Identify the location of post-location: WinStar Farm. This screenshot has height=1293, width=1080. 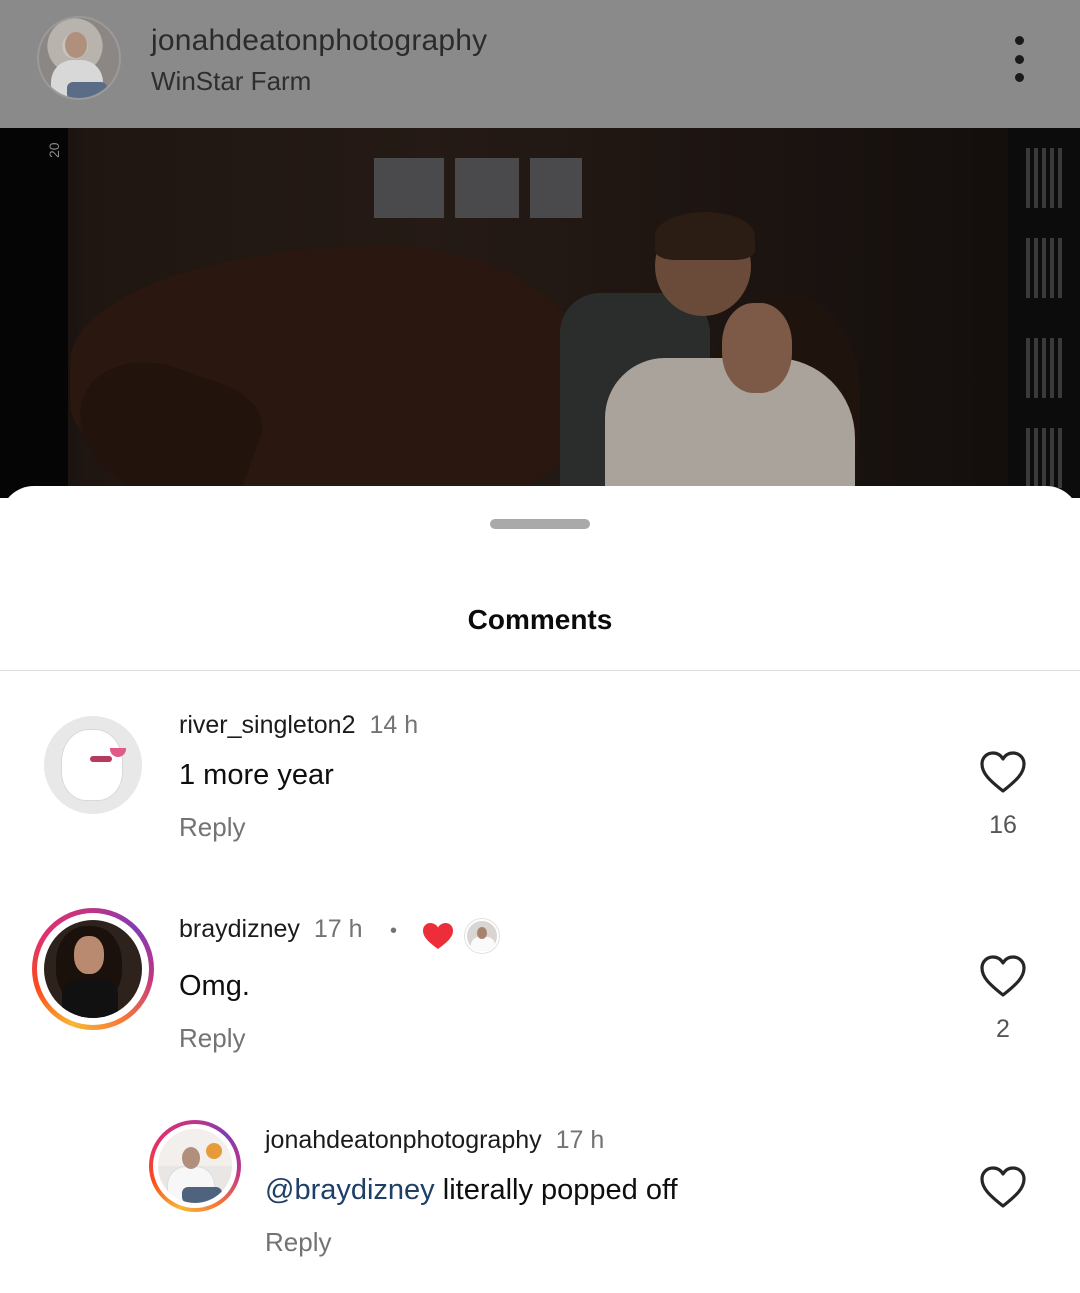
(231, 81).